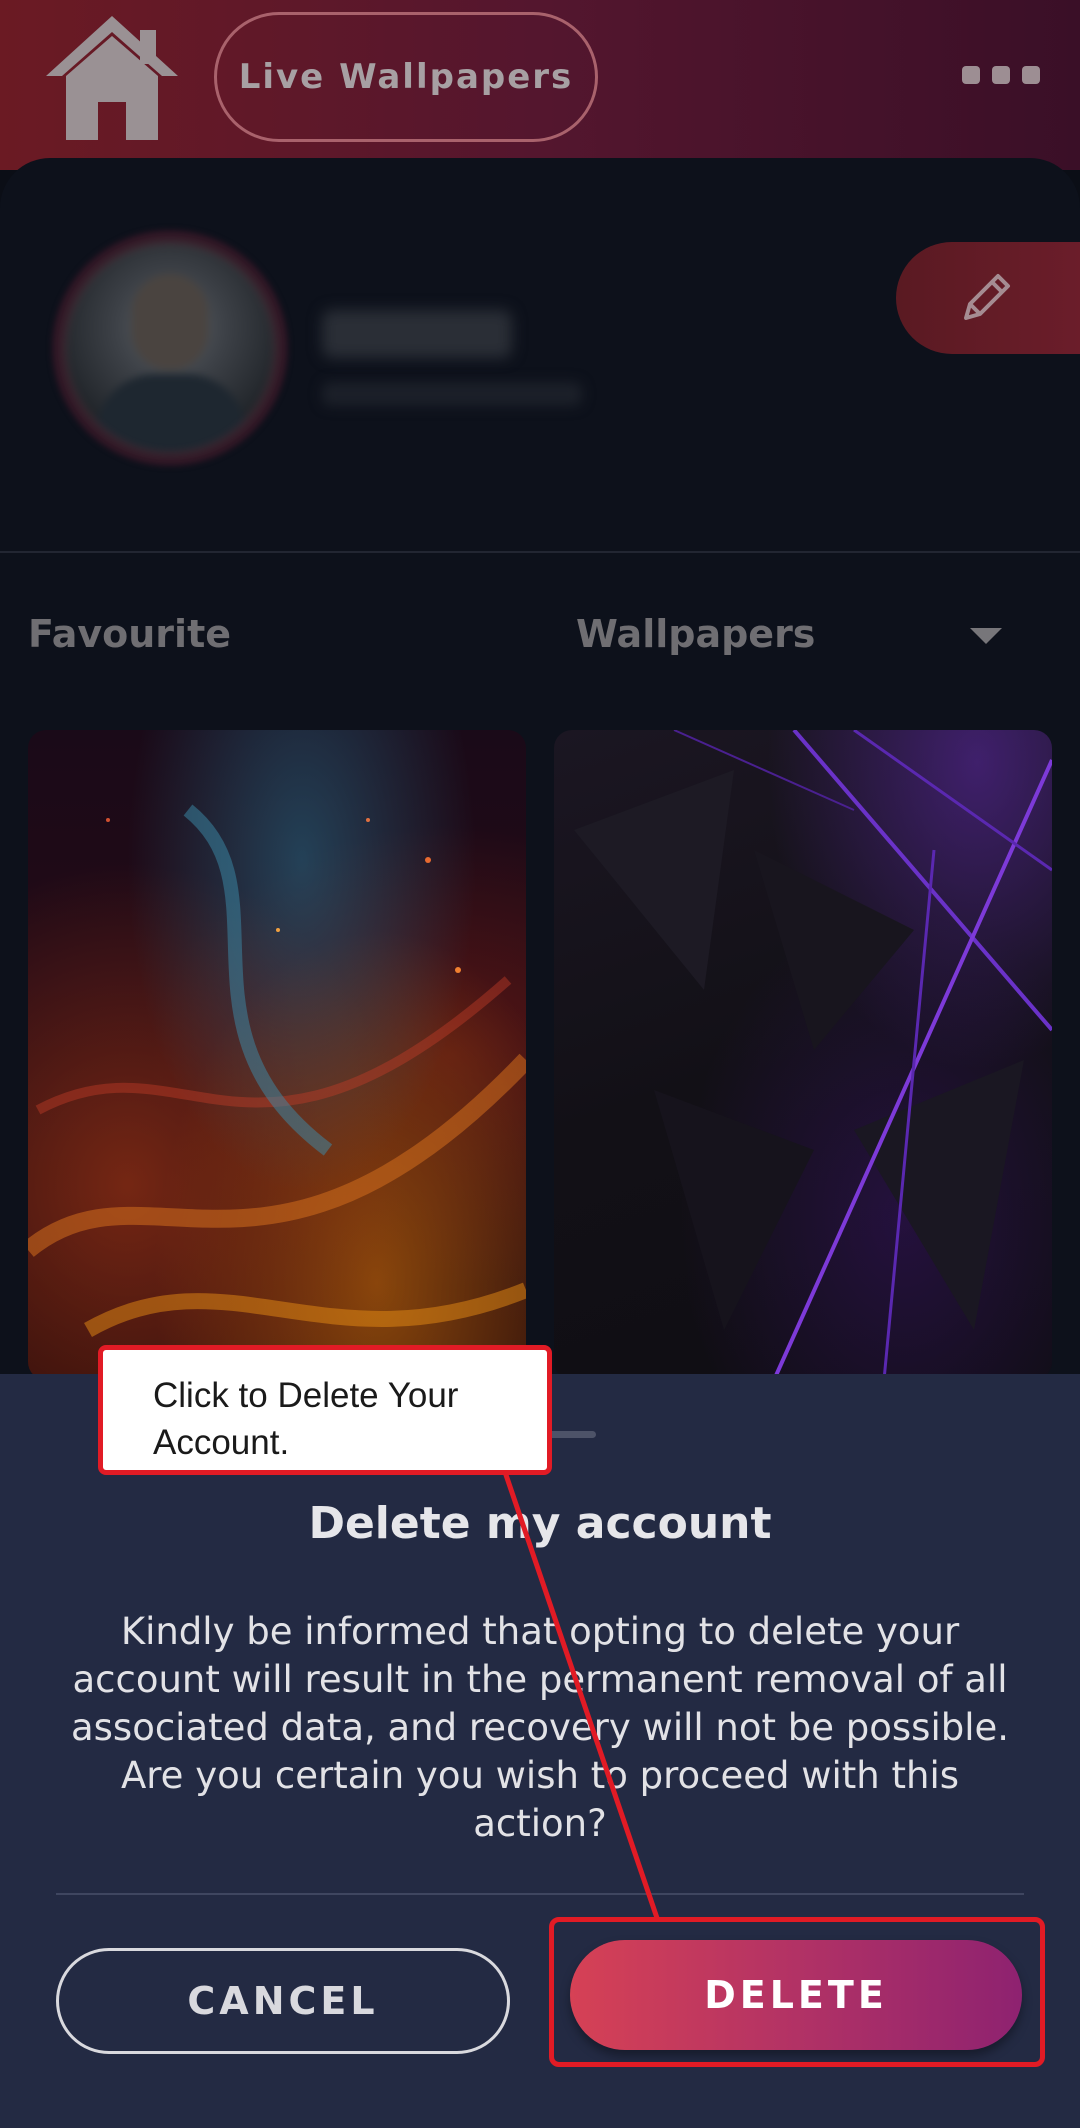  What do you see at coordinates (325, 1410) in the screenshot?
I see `annotation-callout: Click to Delete Your Account.` at bounding box center [325, 1410].